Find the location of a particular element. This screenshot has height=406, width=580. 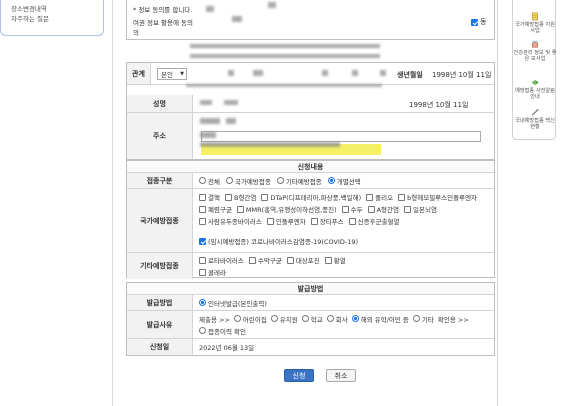

radio-option: 학교 is located at coordinates (312, 319).